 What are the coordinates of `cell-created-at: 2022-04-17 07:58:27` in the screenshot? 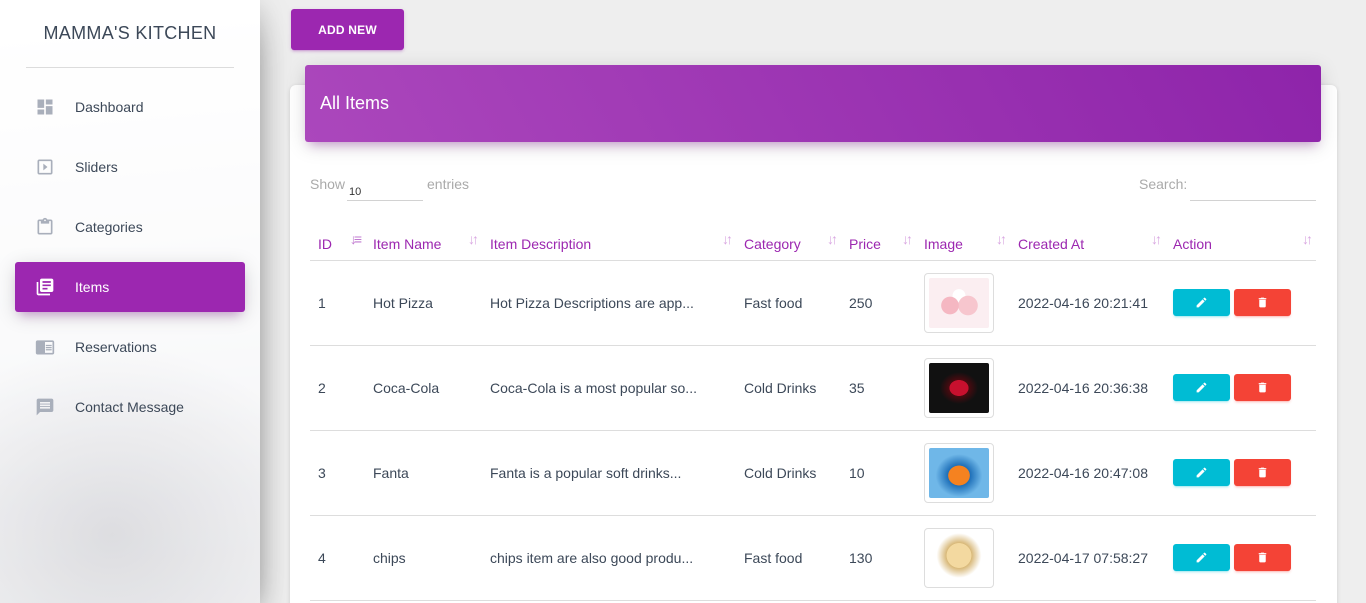 It's located at (1087, 558).